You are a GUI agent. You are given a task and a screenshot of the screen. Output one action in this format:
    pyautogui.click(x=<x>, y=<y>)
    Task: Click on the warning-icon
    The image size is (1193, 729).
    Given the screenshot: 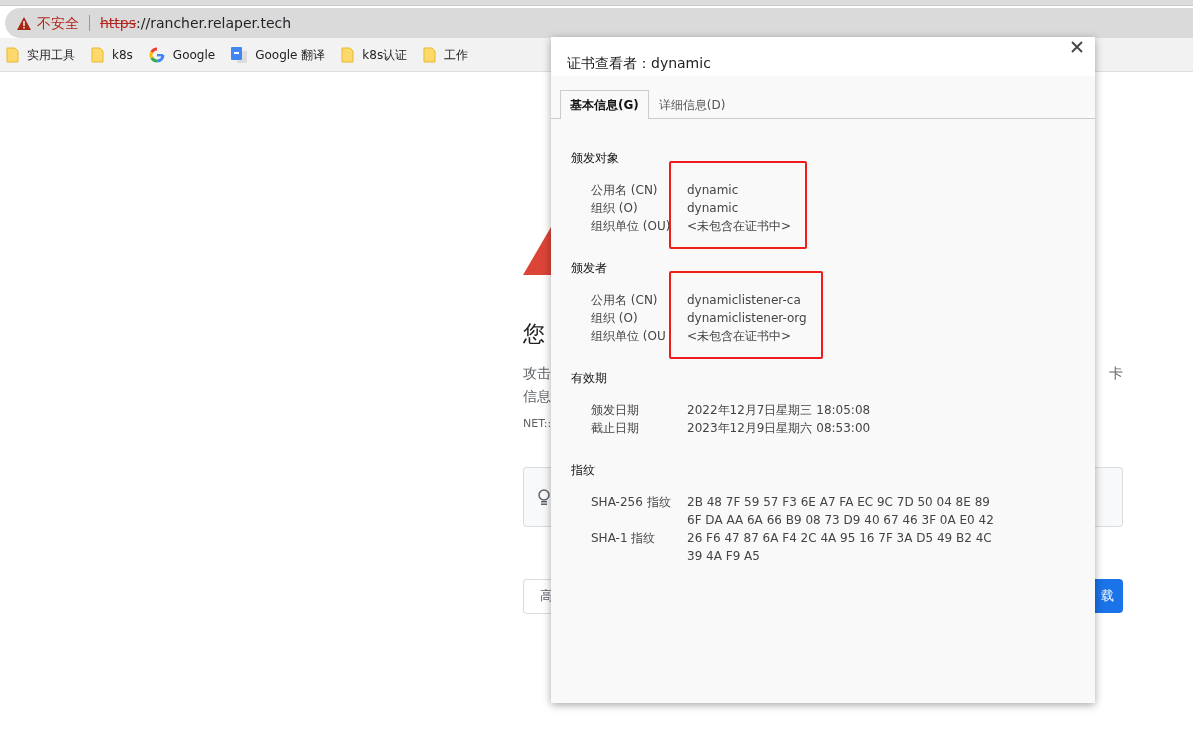 What is the action you would take?
    pyautogui.click(x=24, y=23)
    